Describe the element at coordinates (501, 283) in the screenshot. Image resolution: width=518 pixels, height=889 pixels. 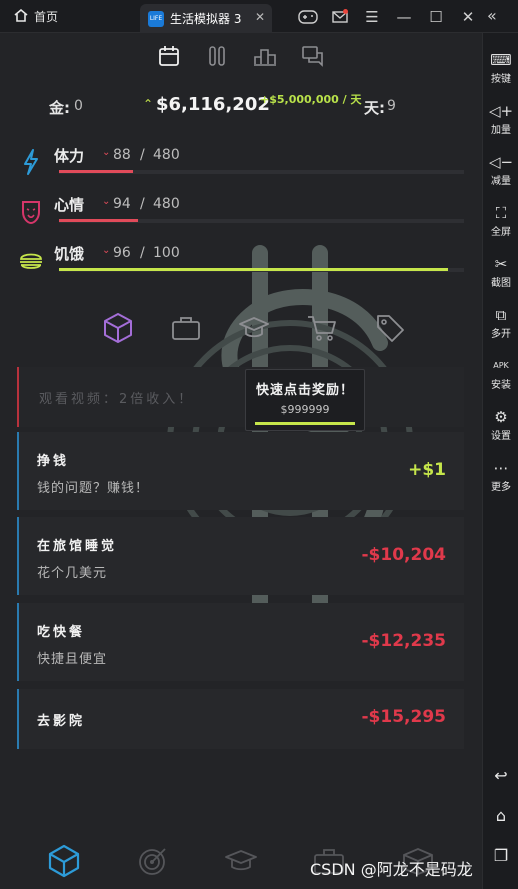
I see `sidebar-label: 截图` at that location.